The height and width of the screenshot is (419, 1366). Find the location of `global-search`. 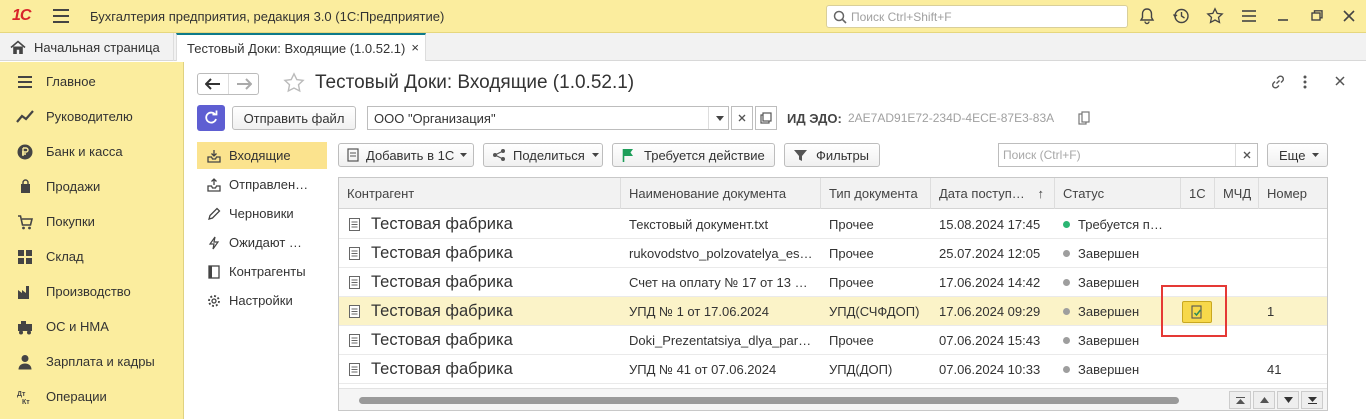

global-search is located at coordinates (977, 16).